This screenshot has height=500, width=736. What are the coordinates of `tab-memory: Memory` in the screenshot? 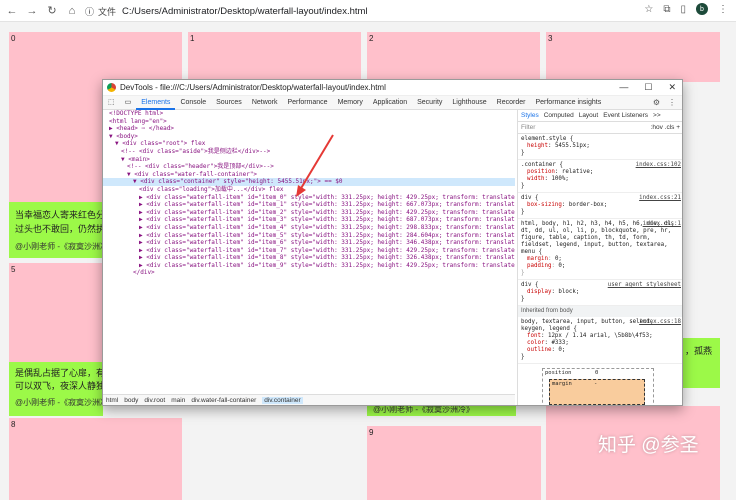 It's located at (350, 103).